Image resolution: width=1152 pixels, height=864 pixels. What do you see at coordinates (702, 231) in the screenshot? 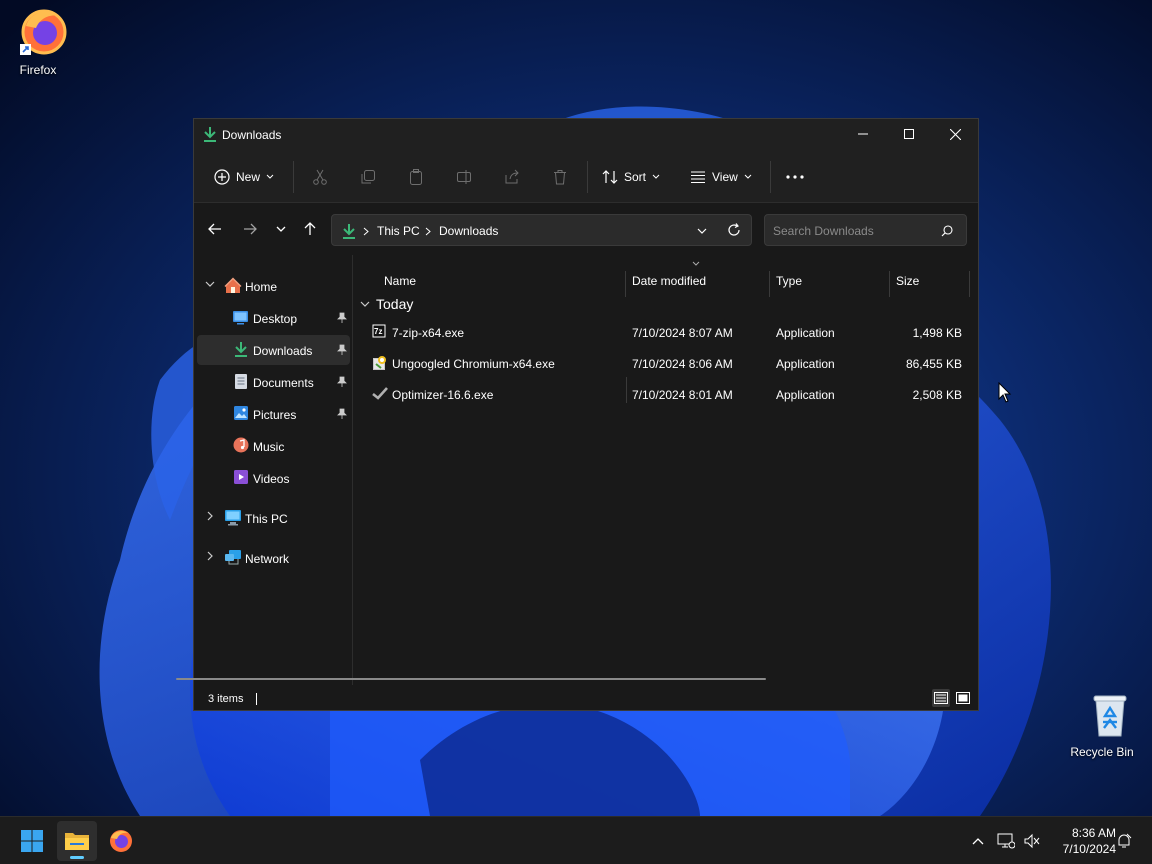
I see `address-history-chevron-icon` at bounding box center [702, 231].